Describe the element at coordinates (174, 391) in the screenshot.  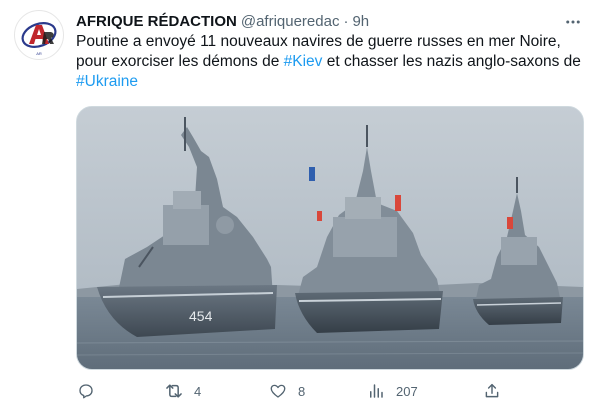
I see `retweet-icon` at that location.